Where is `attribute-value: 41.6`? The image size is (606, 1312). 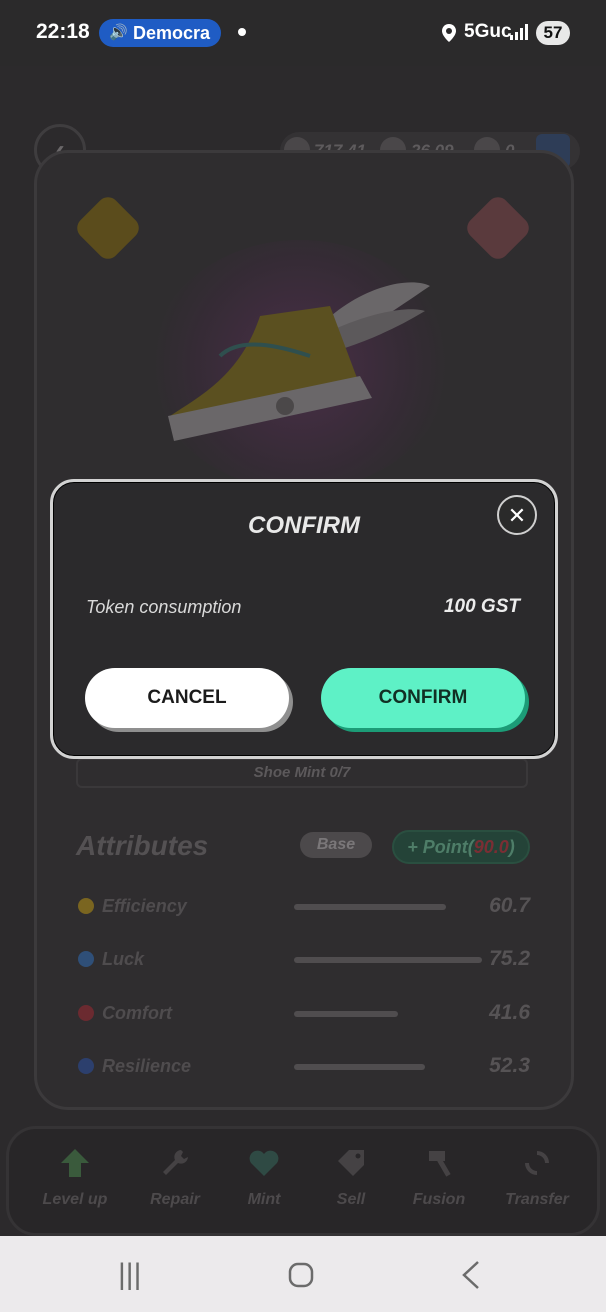 attribute-value: 41.6 is located at coordinates (509, 1012).